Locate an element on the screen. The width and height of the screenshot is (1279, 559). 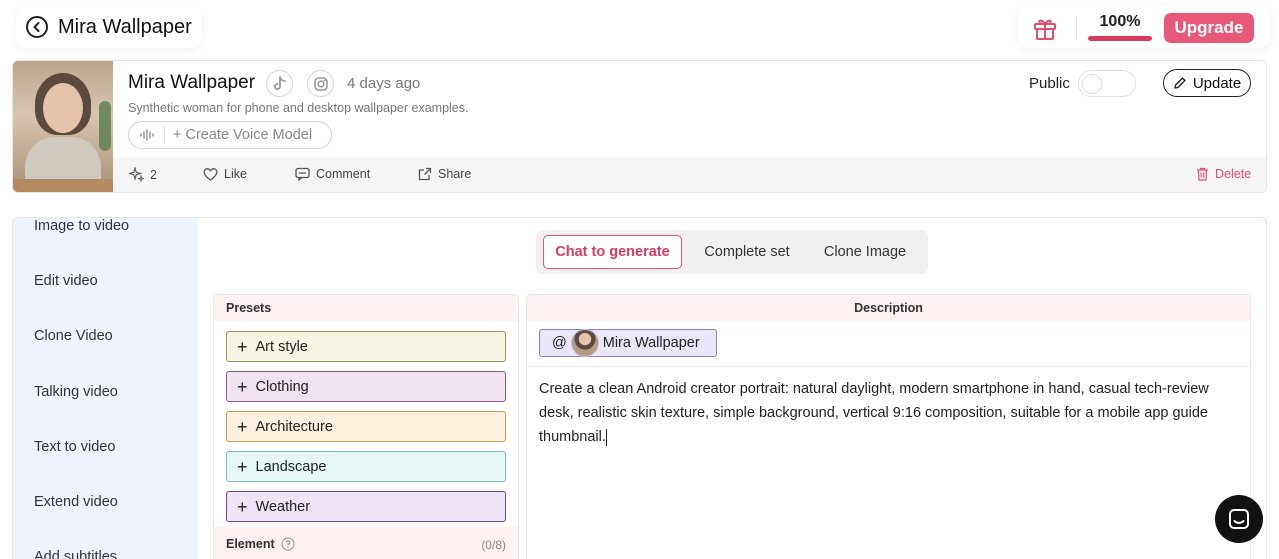
instagram-icon is located at coordinates (320, 83).